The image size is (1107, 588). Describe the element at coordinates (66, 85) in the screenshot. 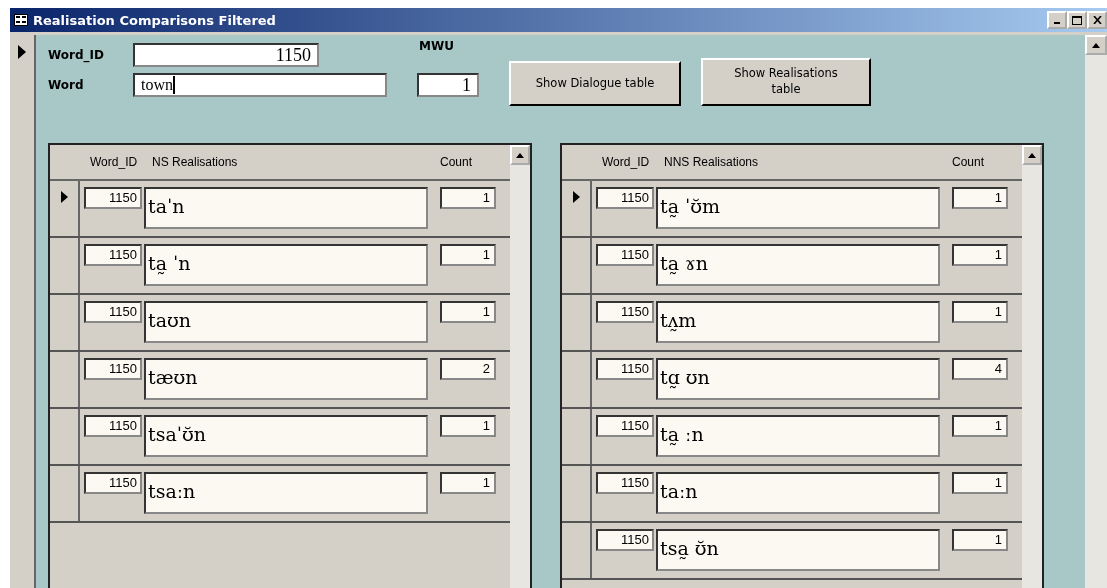

I see `field-label: Word` at that location.